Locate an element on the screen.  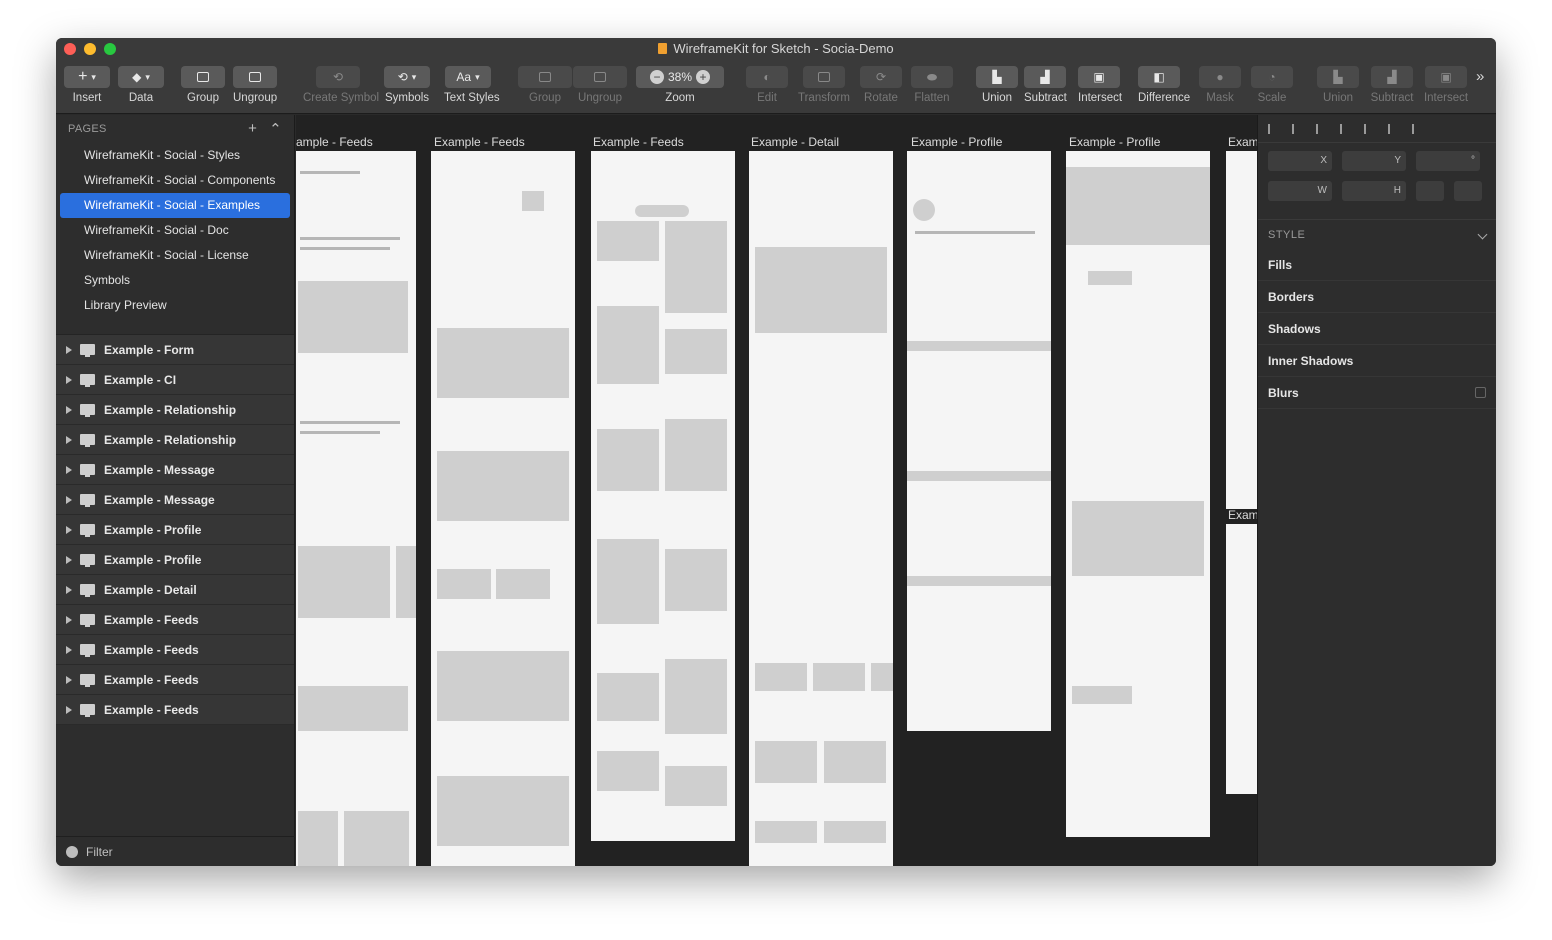
create-symbol-button: ⟲ Create Symbol is located at coordinates (341, 88).